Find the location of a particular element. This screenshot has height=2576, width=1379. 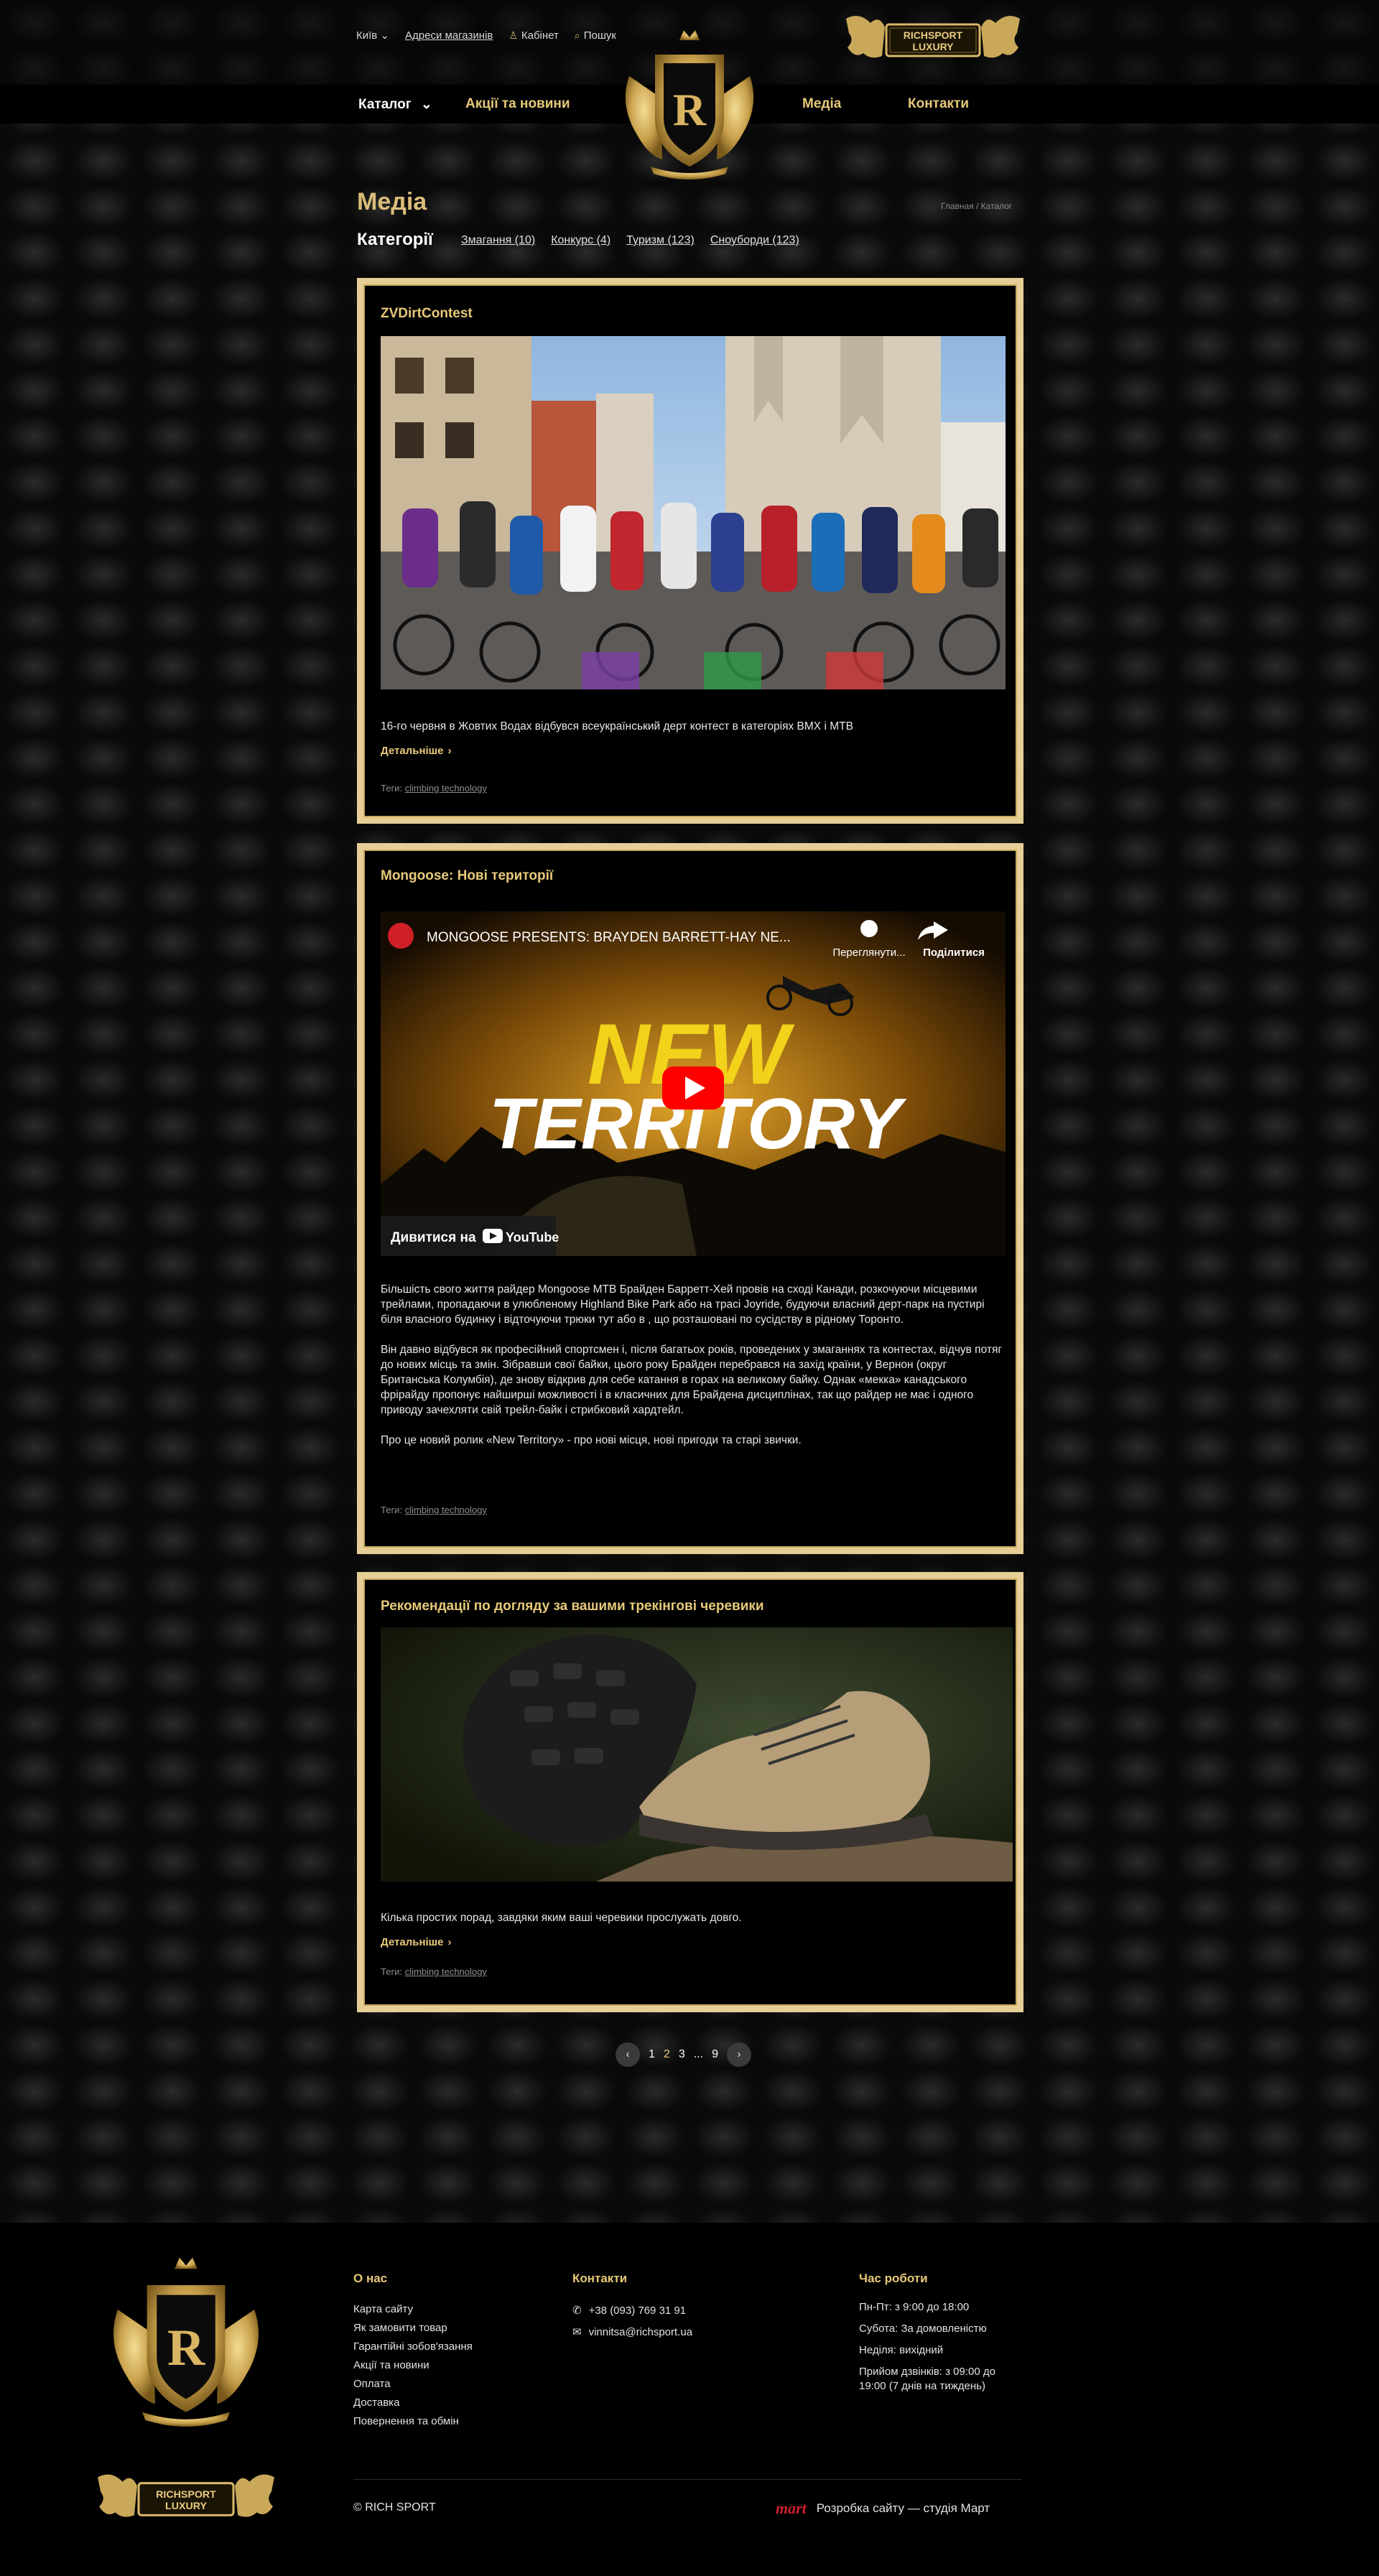

nav-contacts: Контакти is located at coordinates (939, 104).